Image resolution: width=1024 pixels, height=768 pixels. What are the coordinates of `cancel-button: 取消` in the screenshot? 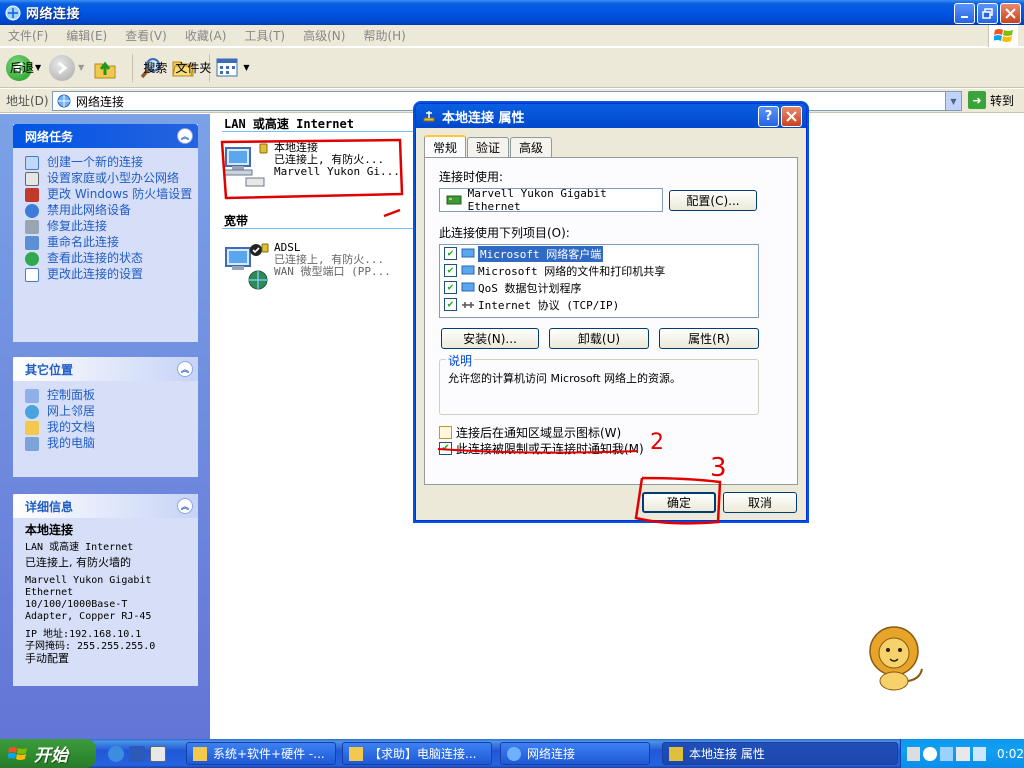 It's located at (760, 502).